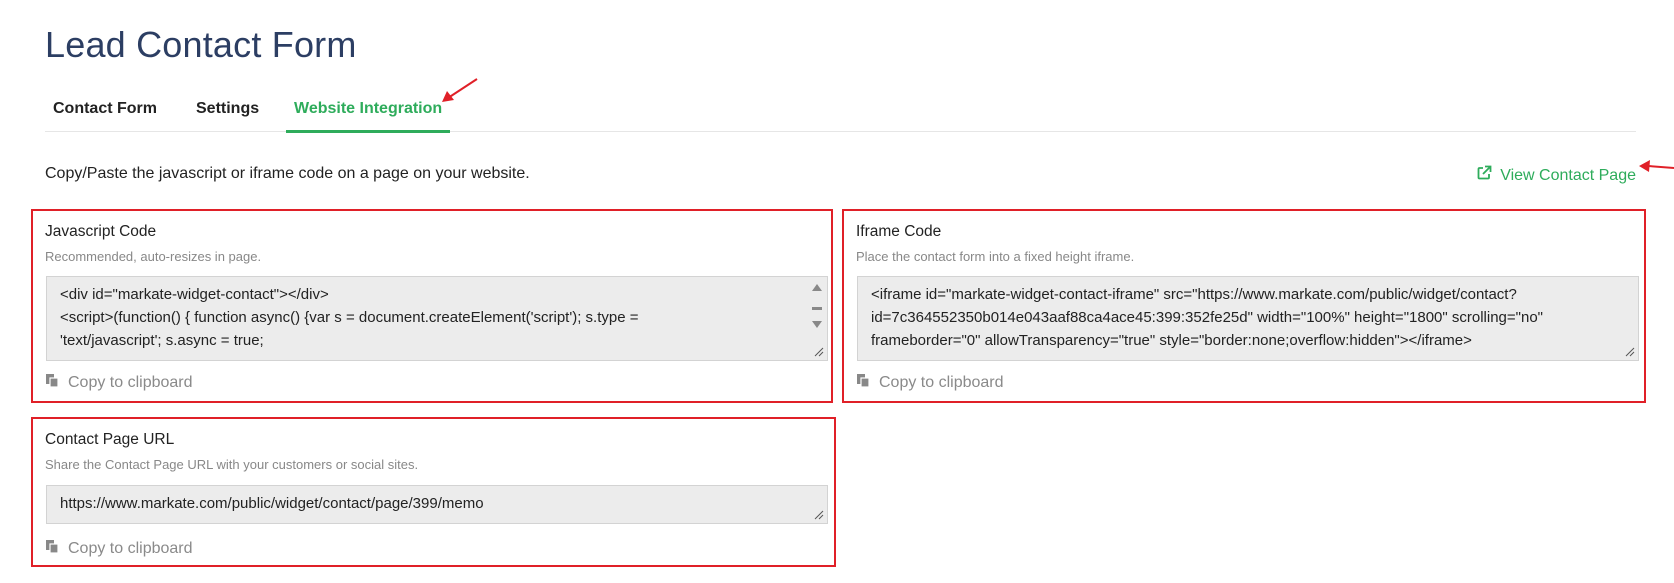 The width and height of the screenshot is (1674, 583). I want to click on copy-url-button: Copy to clipboard, so click(119, 549).